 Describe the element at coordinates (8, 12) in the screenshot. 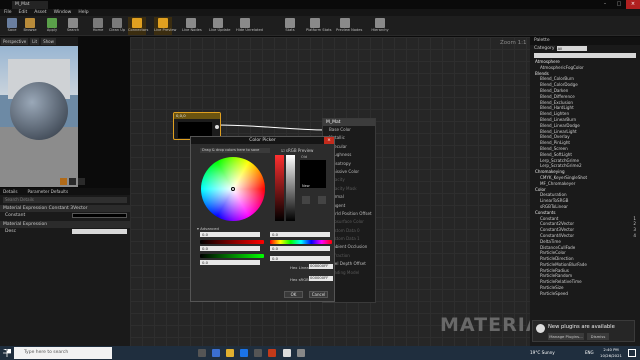

I see `menu-file: File` at that location.